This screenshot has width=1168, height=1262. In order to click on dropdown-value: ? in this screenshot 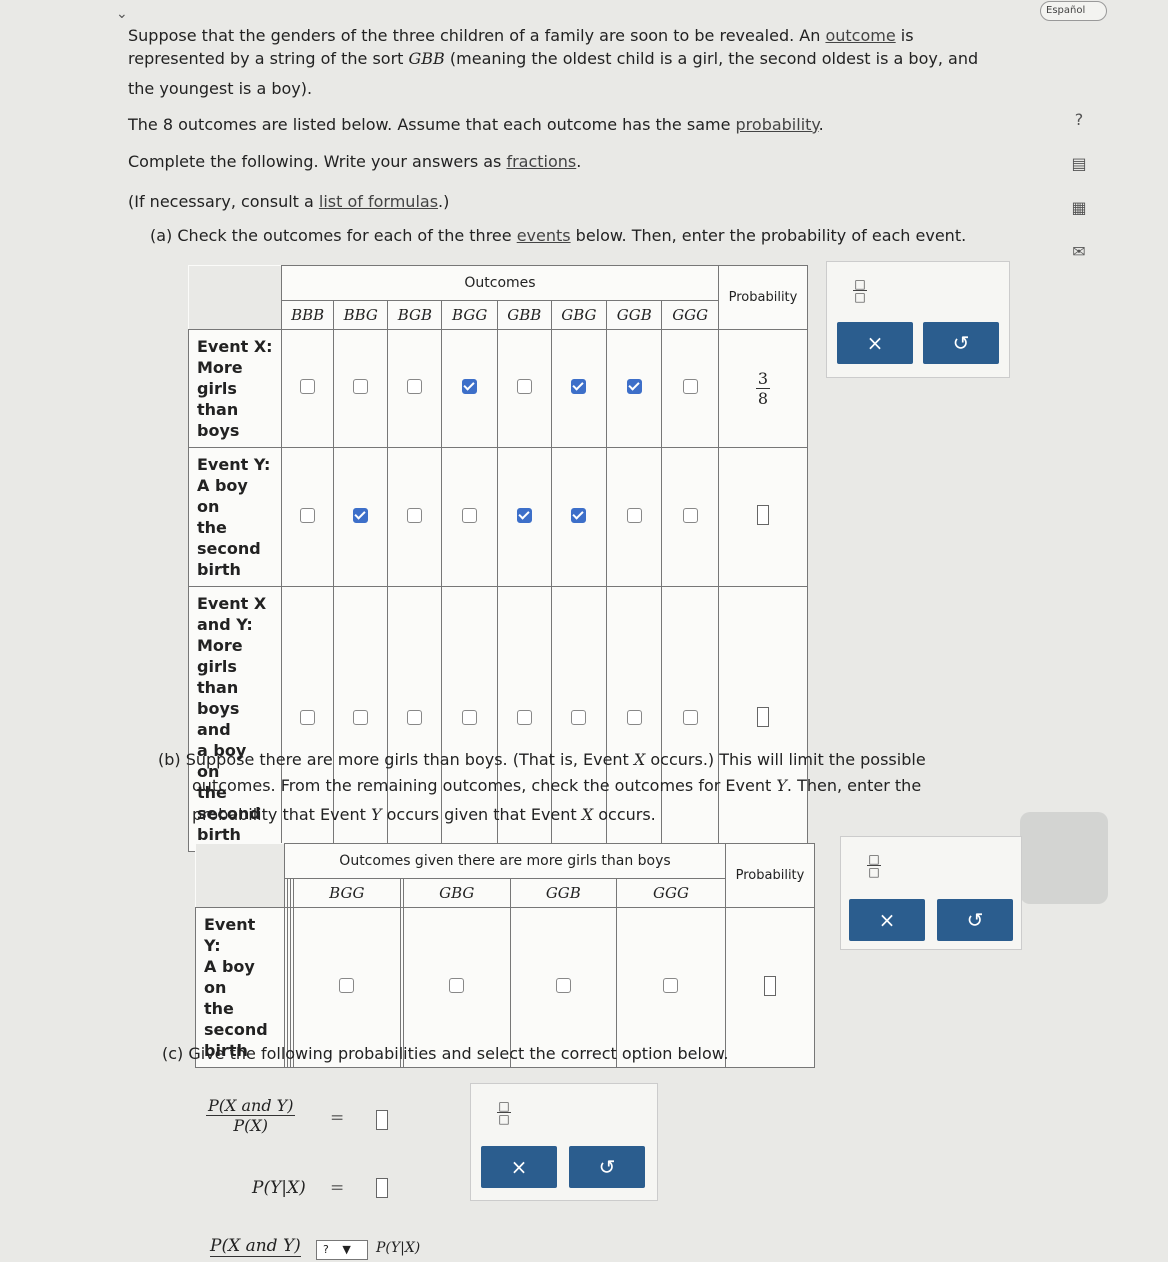, I will do `click(326, 1249)`.